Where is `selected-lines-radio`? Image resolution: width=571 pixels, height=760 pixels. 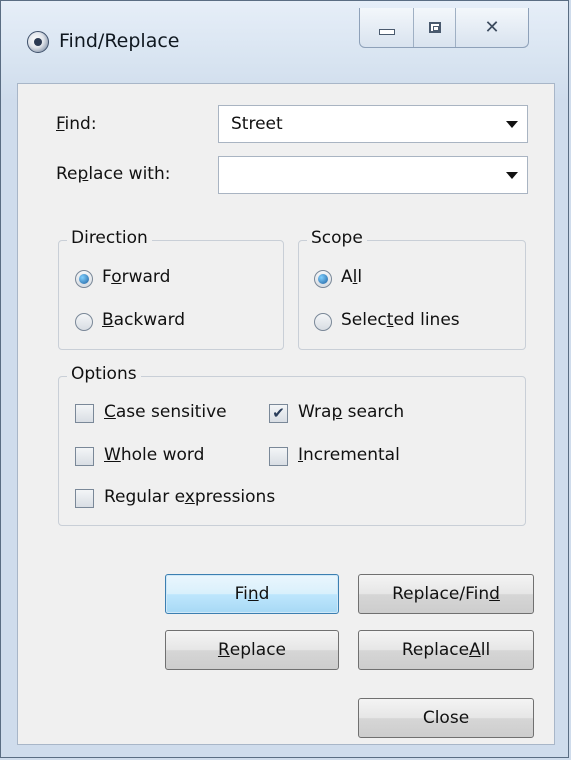 selected-lines-radio is located at coordinates (323, 322).